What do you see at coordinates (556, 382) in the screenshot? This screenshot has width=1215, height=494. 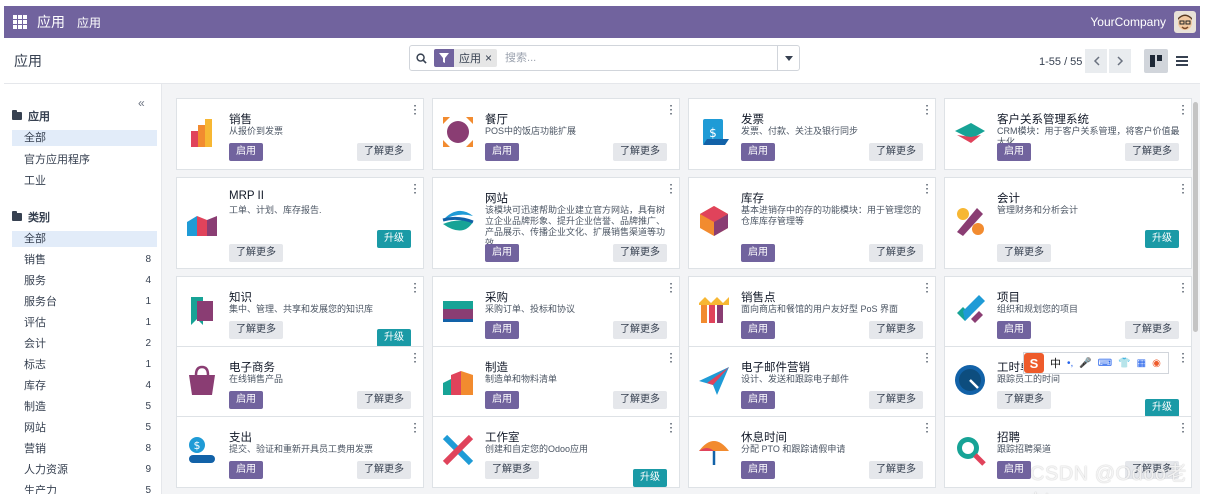 I see `app-card: 制造 制造单和物料清单 · · · 启用 了解更多` at bounding box center [556, 382].